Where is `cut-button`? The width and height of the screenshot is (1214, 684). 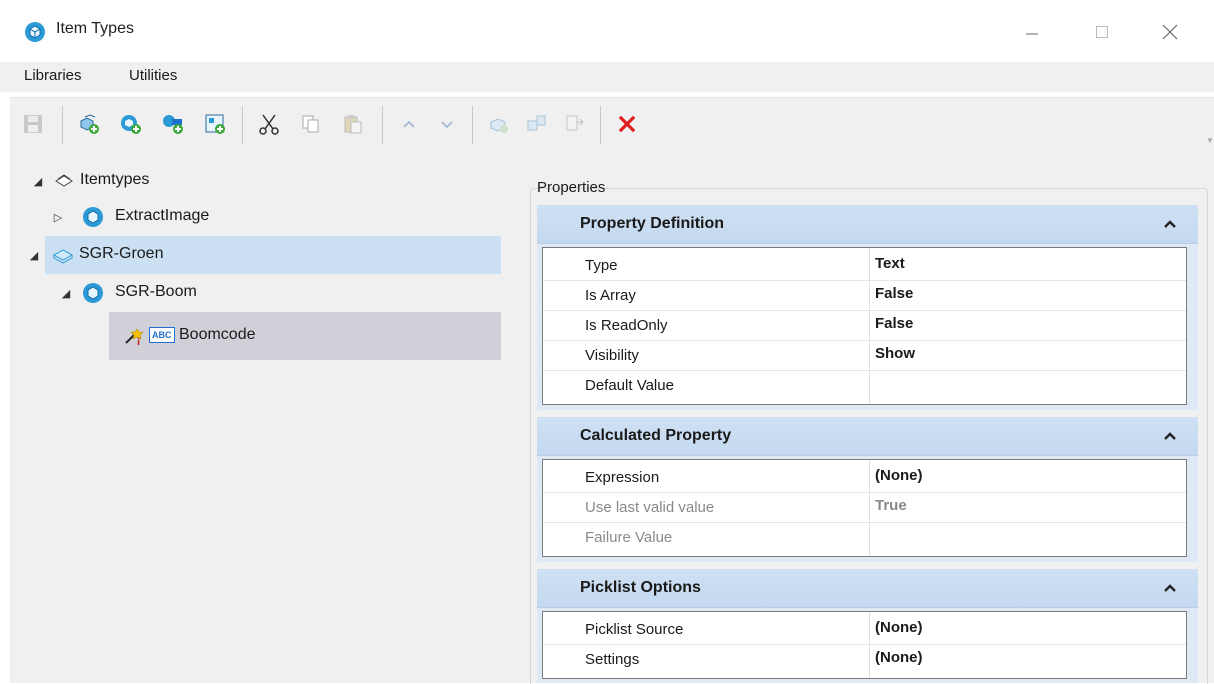
cut-button is located at coordinates (269, 124).